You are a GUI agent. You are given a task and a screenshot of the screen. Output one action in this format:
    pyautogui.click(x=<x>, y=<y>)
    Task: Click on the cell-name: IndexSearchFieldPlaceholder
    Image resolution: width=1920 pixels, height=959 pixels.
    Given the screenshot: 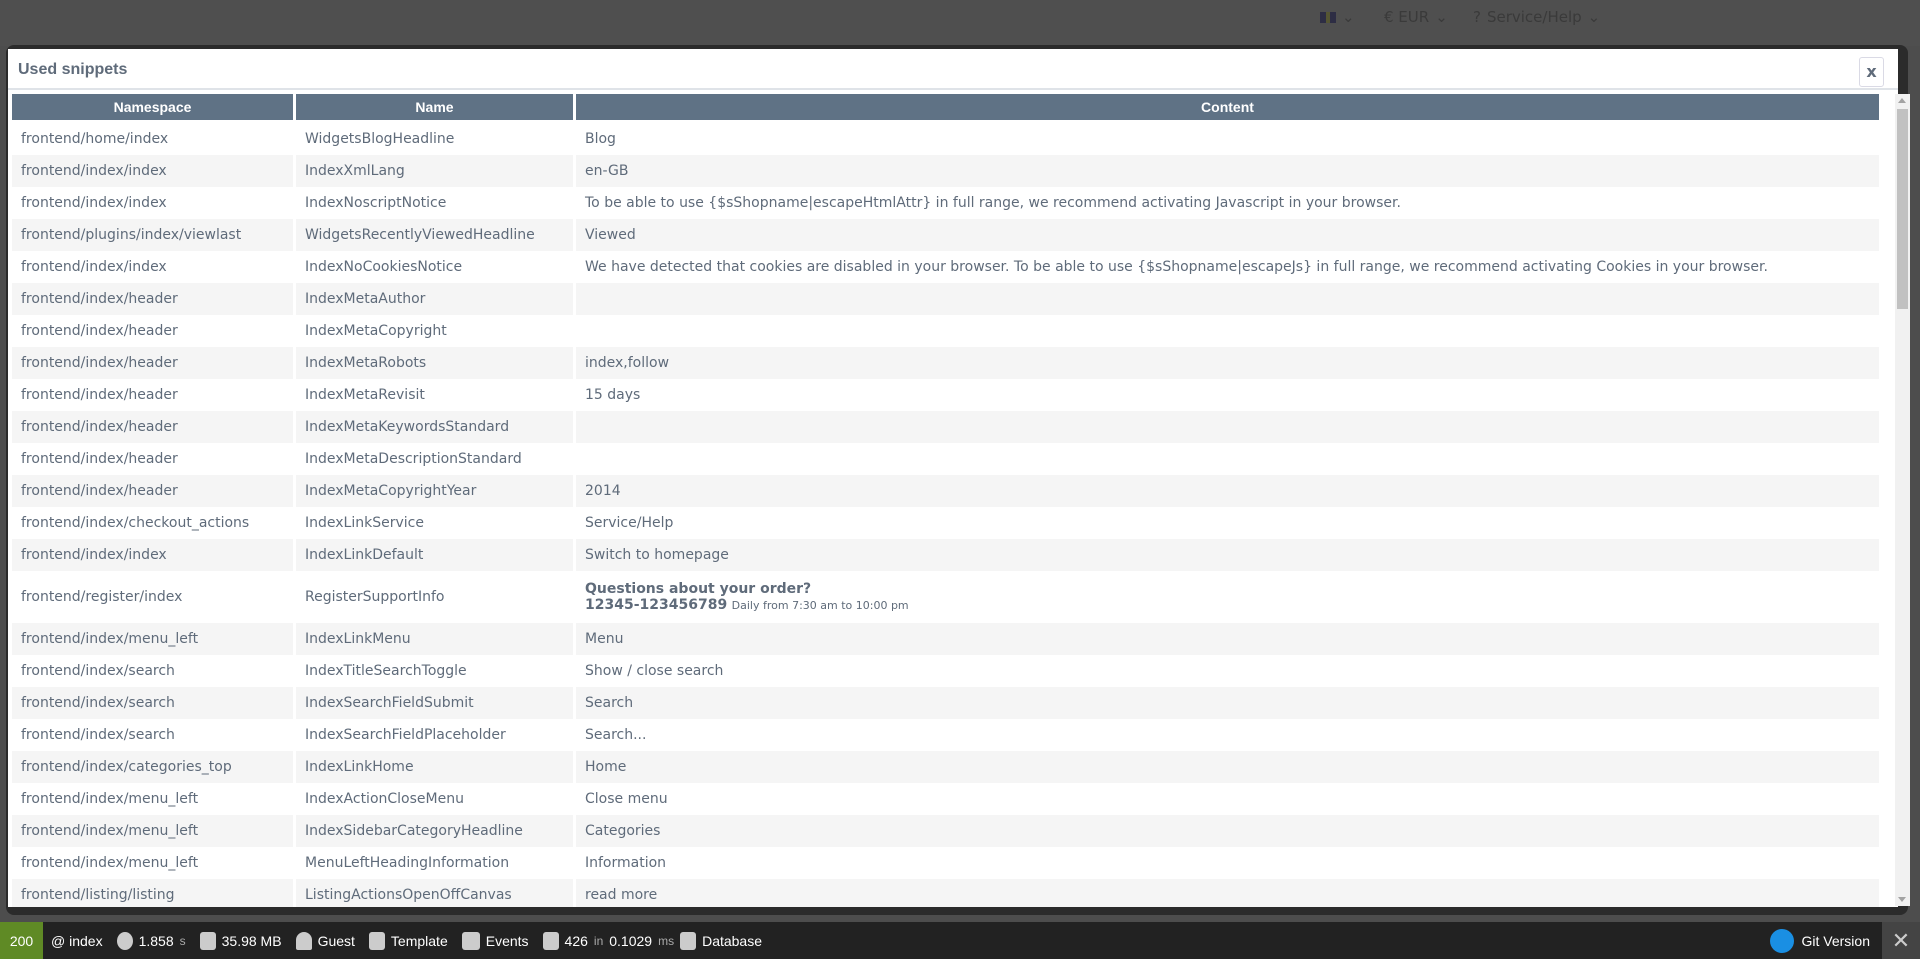 What is the action you would take?
    pyautogui.click(x=405, y=735)
    